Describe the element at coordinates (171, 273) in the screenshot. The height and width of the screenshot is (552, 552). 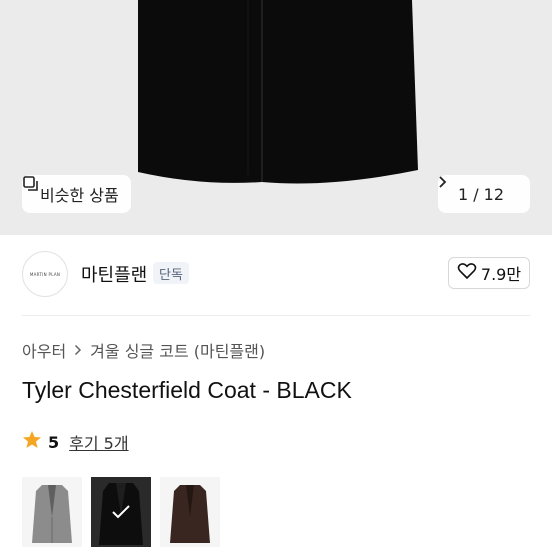
I see `exclusive-badge: 단독` at that location.